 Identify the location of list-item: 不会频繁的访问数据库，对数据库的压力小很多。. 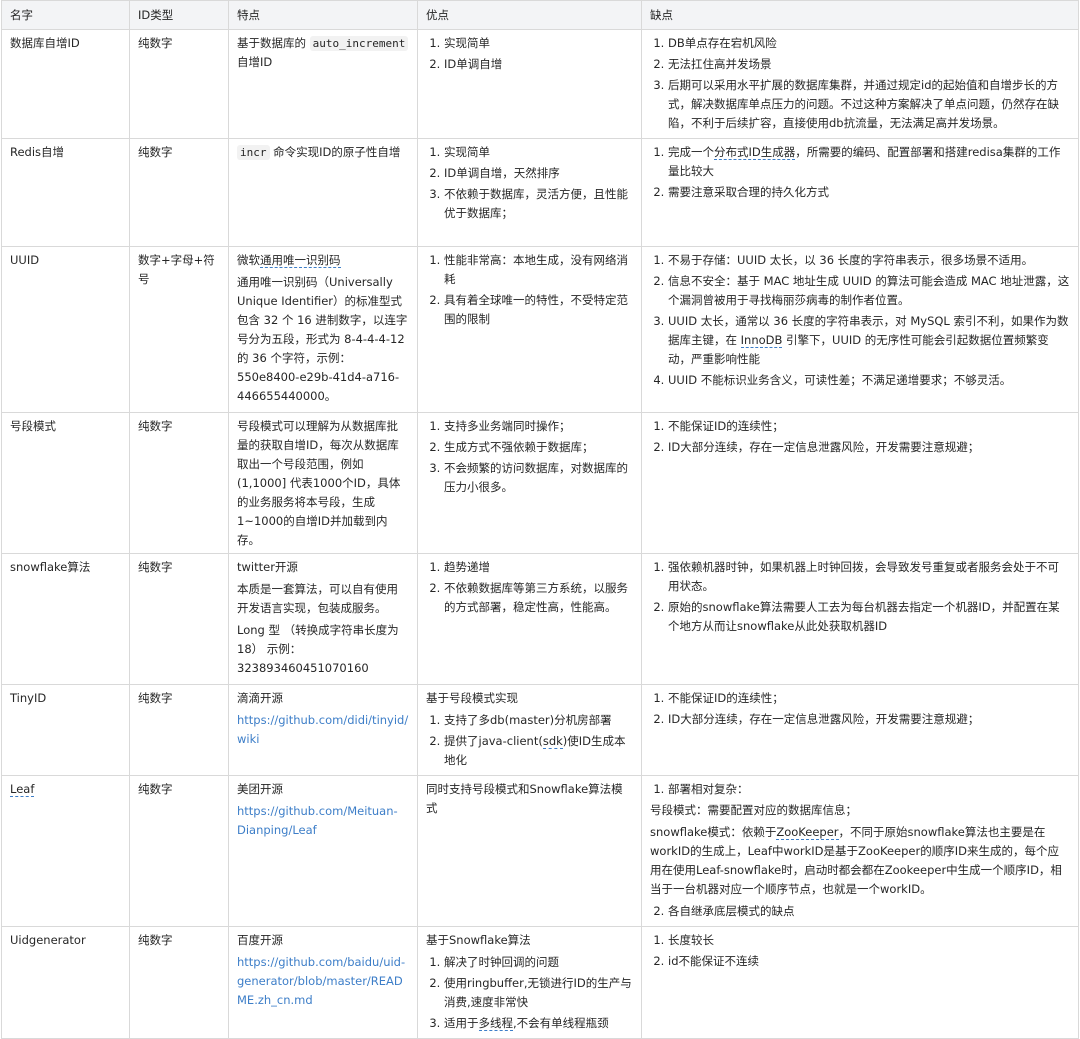
(538, 478).